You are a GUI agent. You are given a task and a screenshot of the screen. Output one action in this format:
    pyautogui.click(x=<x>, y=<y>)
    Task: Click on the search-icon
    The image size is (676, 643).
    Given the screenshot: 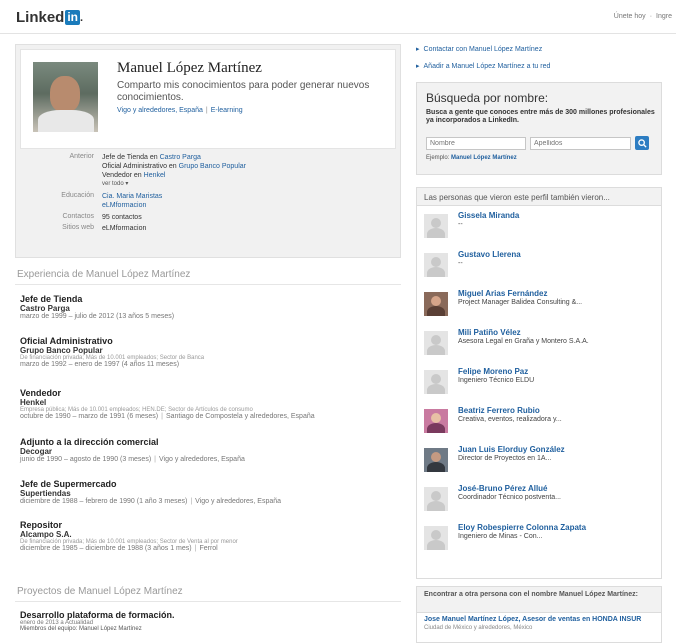 What is the action you would take?
    pyautogui.click(x=642, y=143)
    